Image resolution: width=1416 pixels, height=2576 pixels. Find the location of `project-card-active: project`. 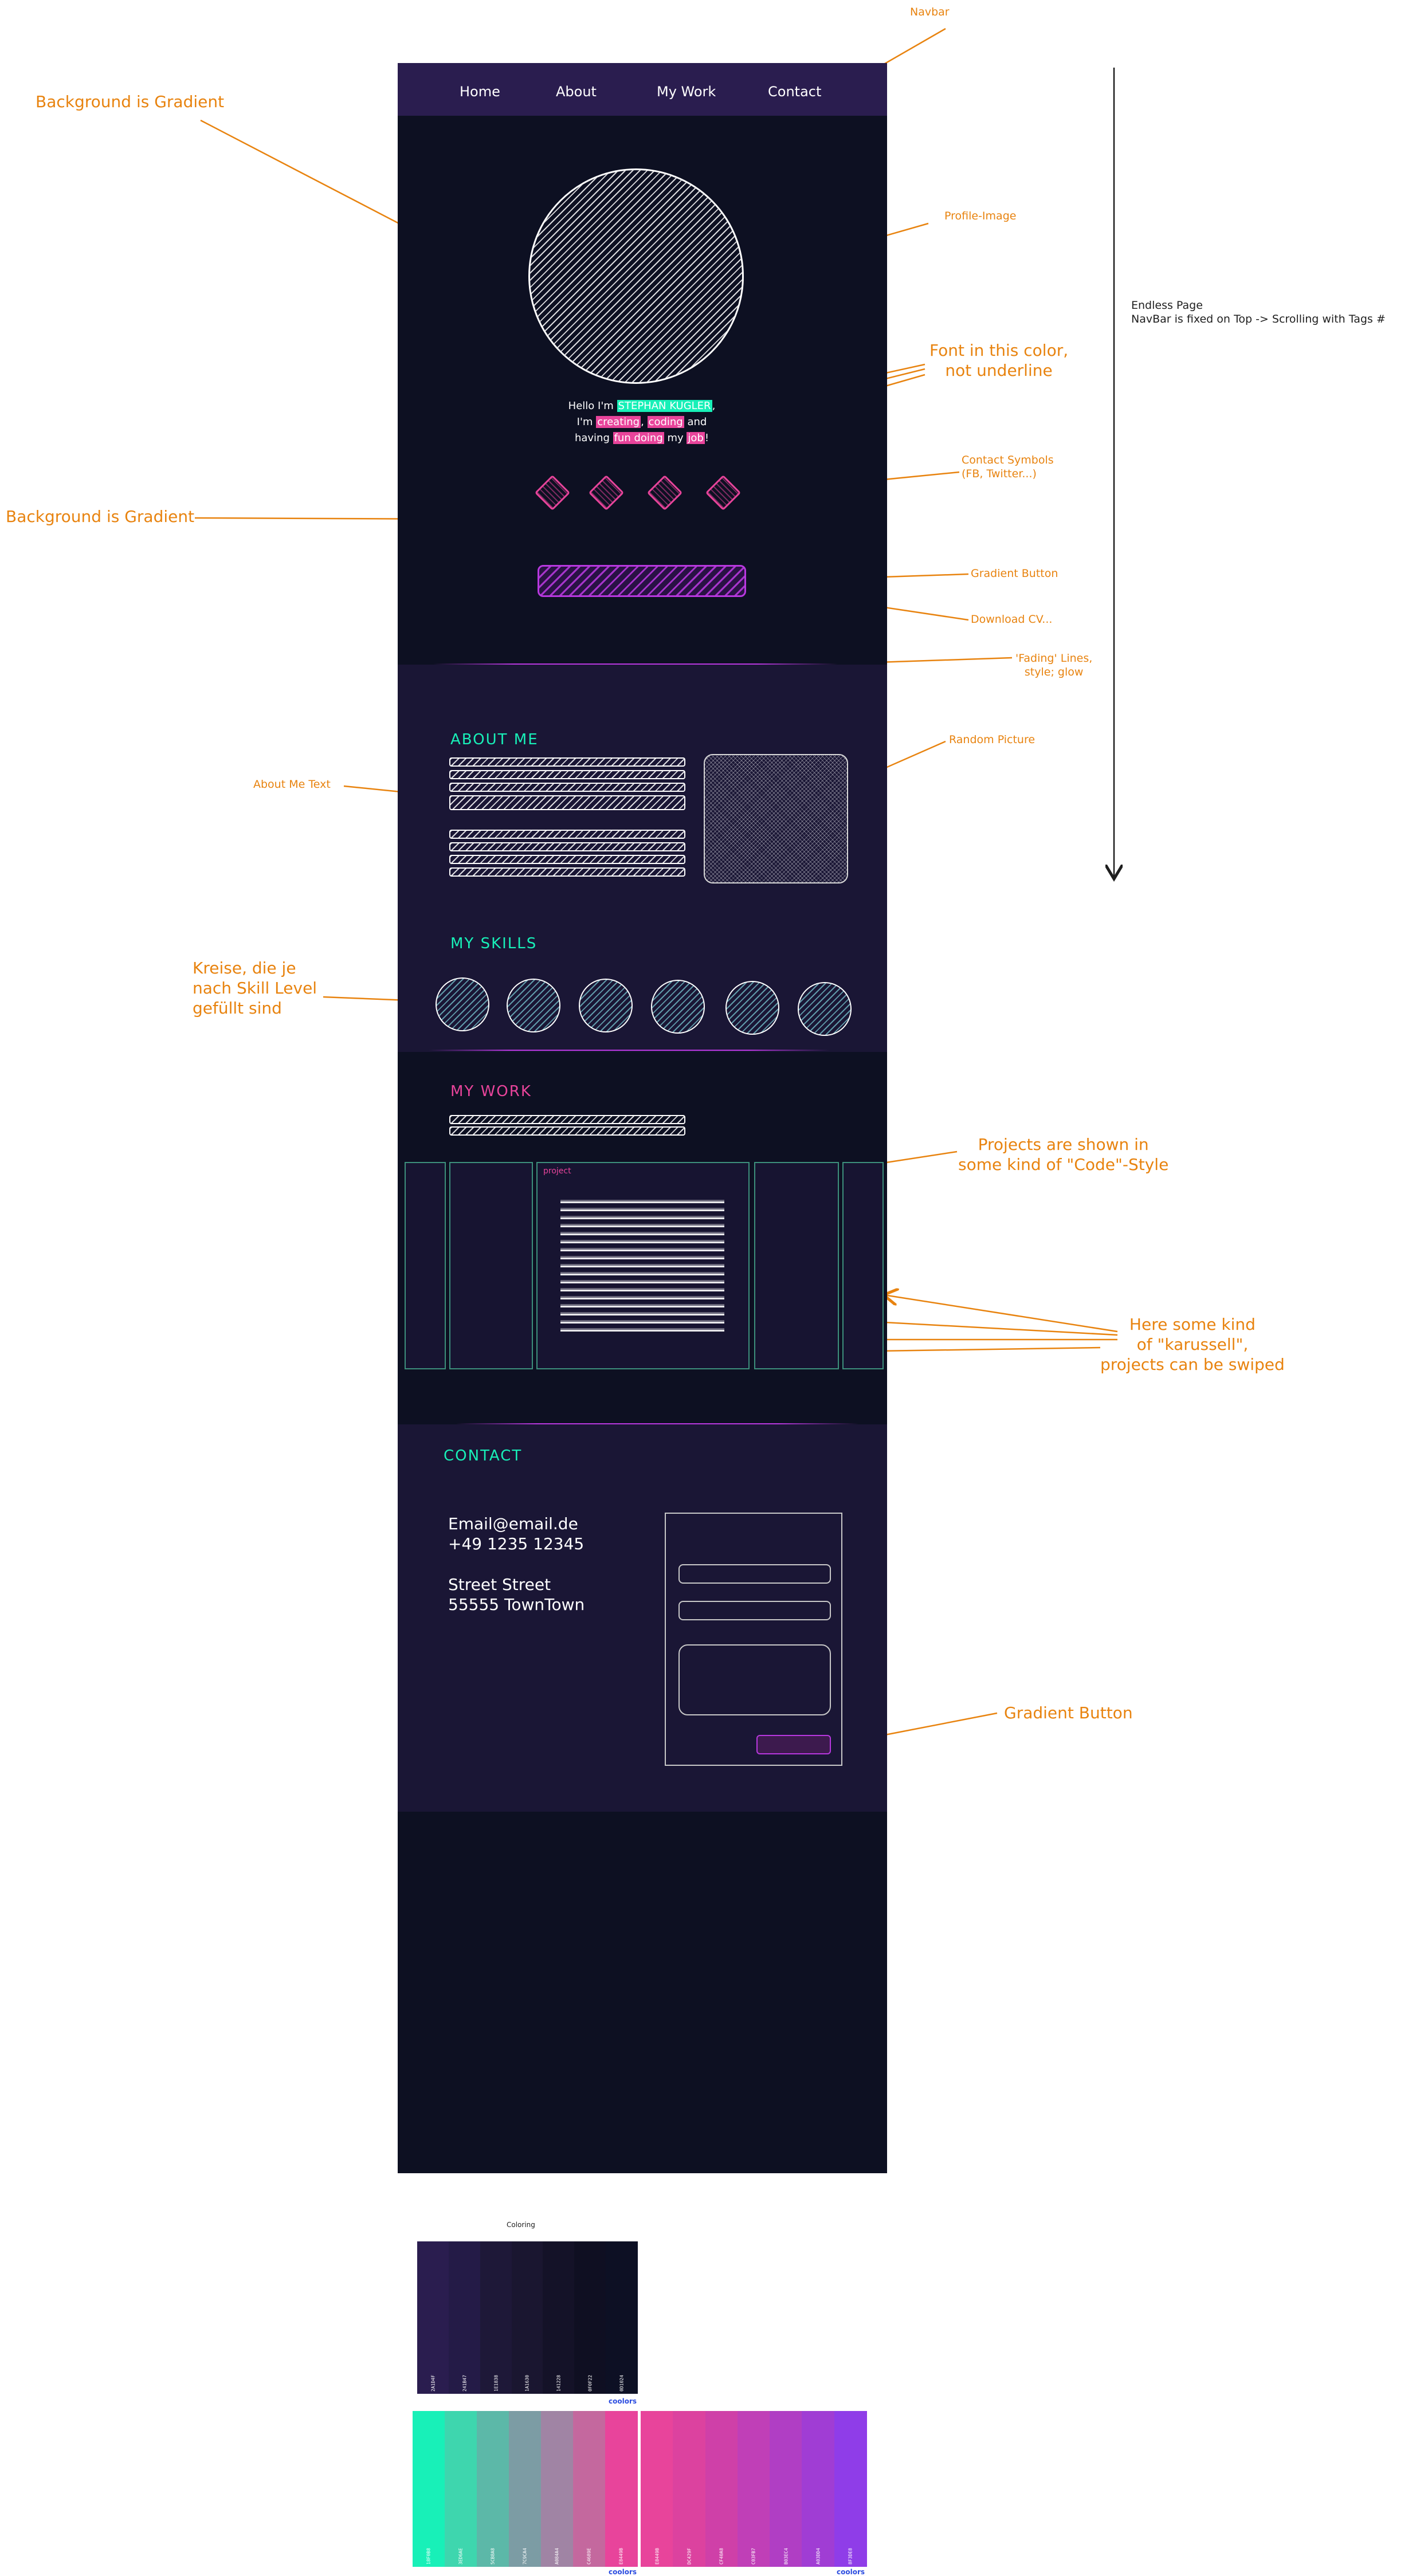

project-card-active: project is located at coordinates (643, 1266).